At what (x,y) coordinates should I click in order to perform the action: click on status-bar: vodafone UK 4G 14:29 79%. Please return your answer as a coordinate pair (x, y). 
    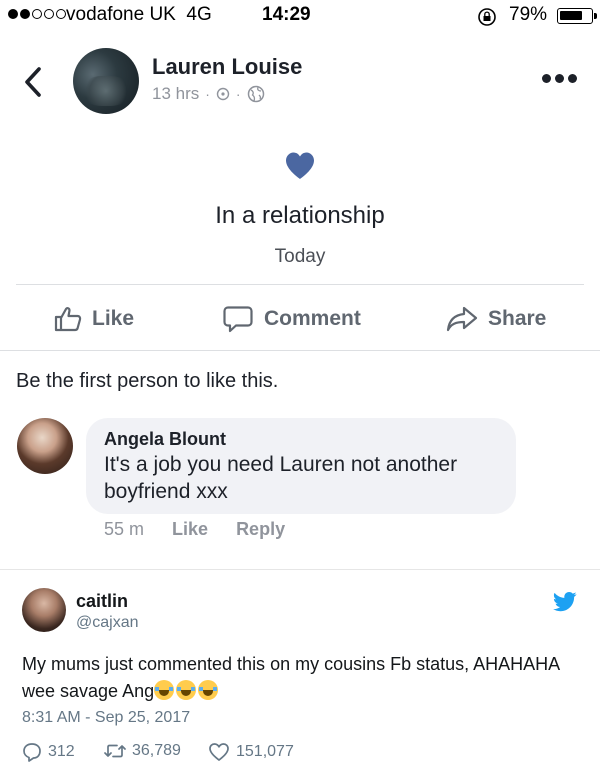
    Looking at the image, I should click on (300, 16).